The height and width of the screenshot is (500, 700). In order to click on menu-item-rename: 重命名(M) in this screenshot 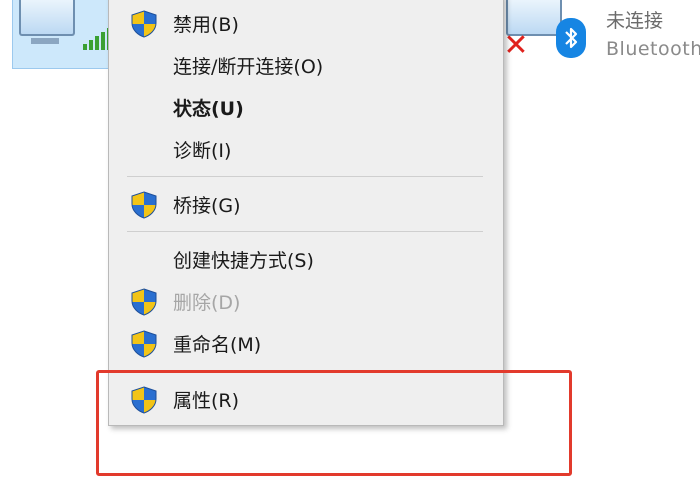, I will do `click(306, 343)`.